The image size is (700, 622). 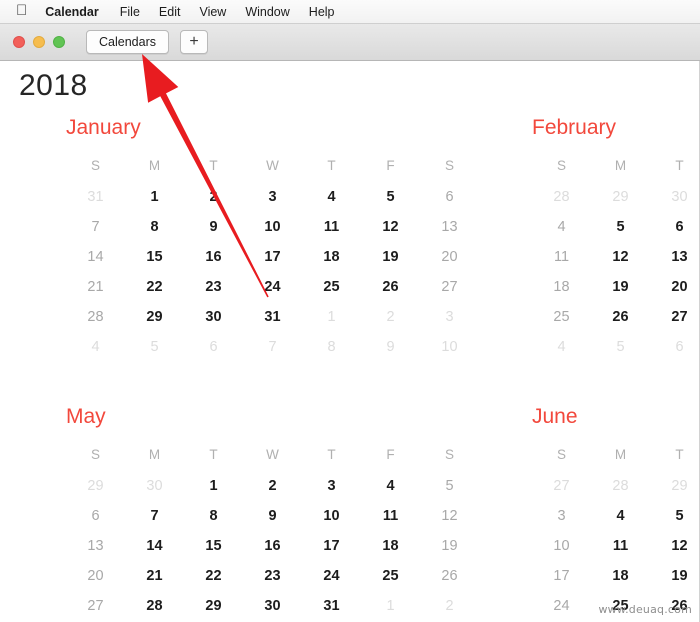 I want to click on menu-item-edit: Edit, so click(x=170, y=12).